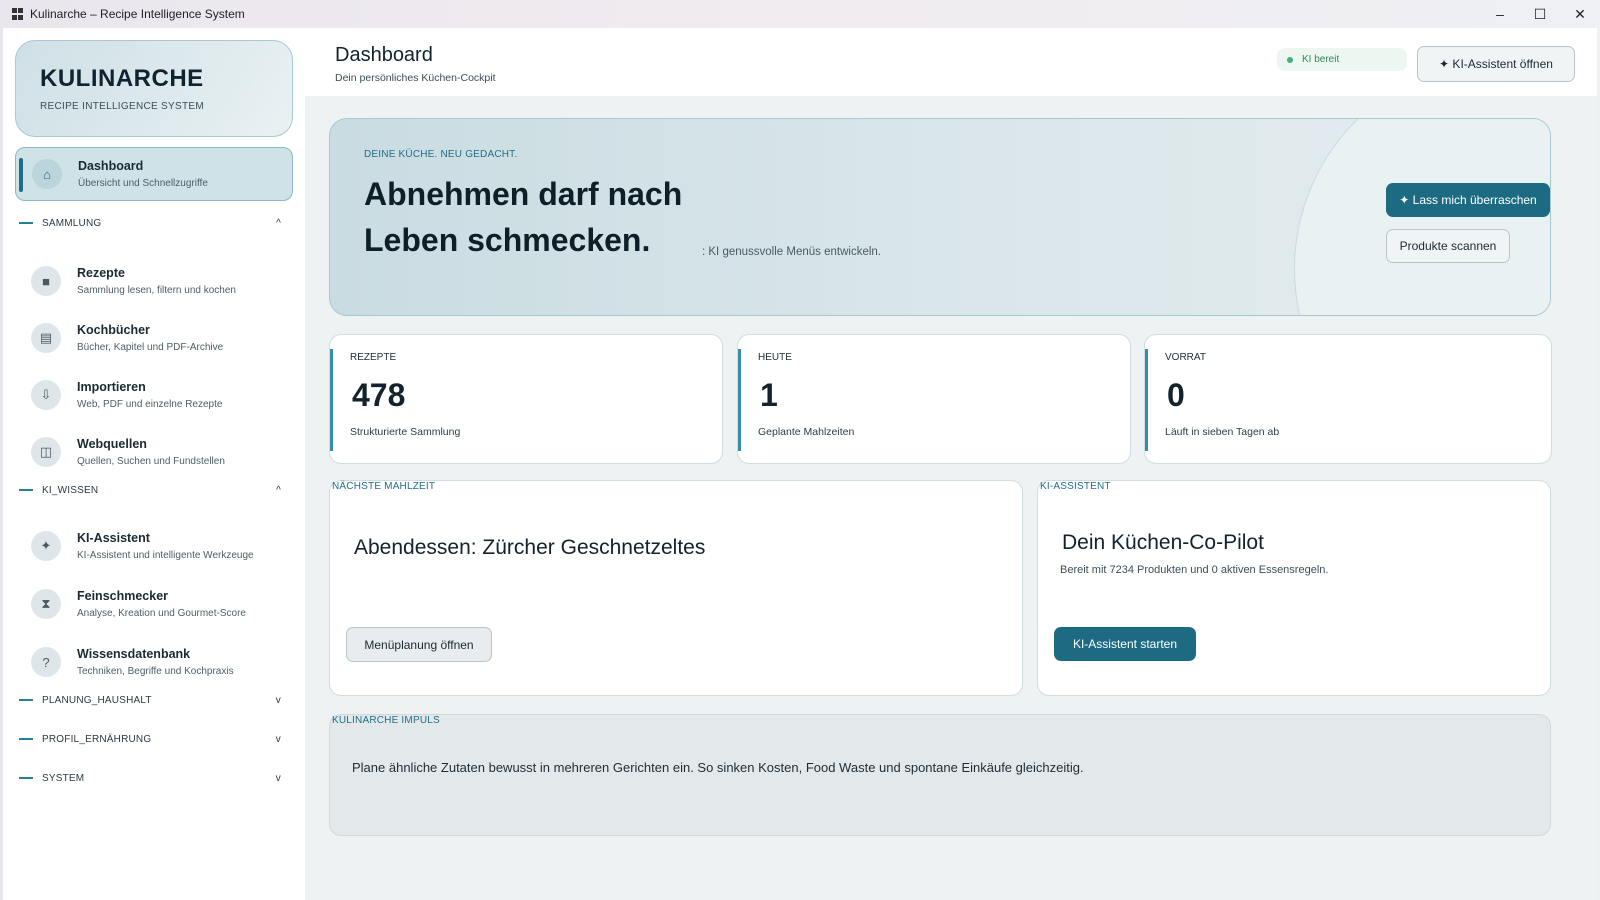  Describe the element at coordinates (769, 395) in the screenshot. I see `stat-value: 1` at that location.